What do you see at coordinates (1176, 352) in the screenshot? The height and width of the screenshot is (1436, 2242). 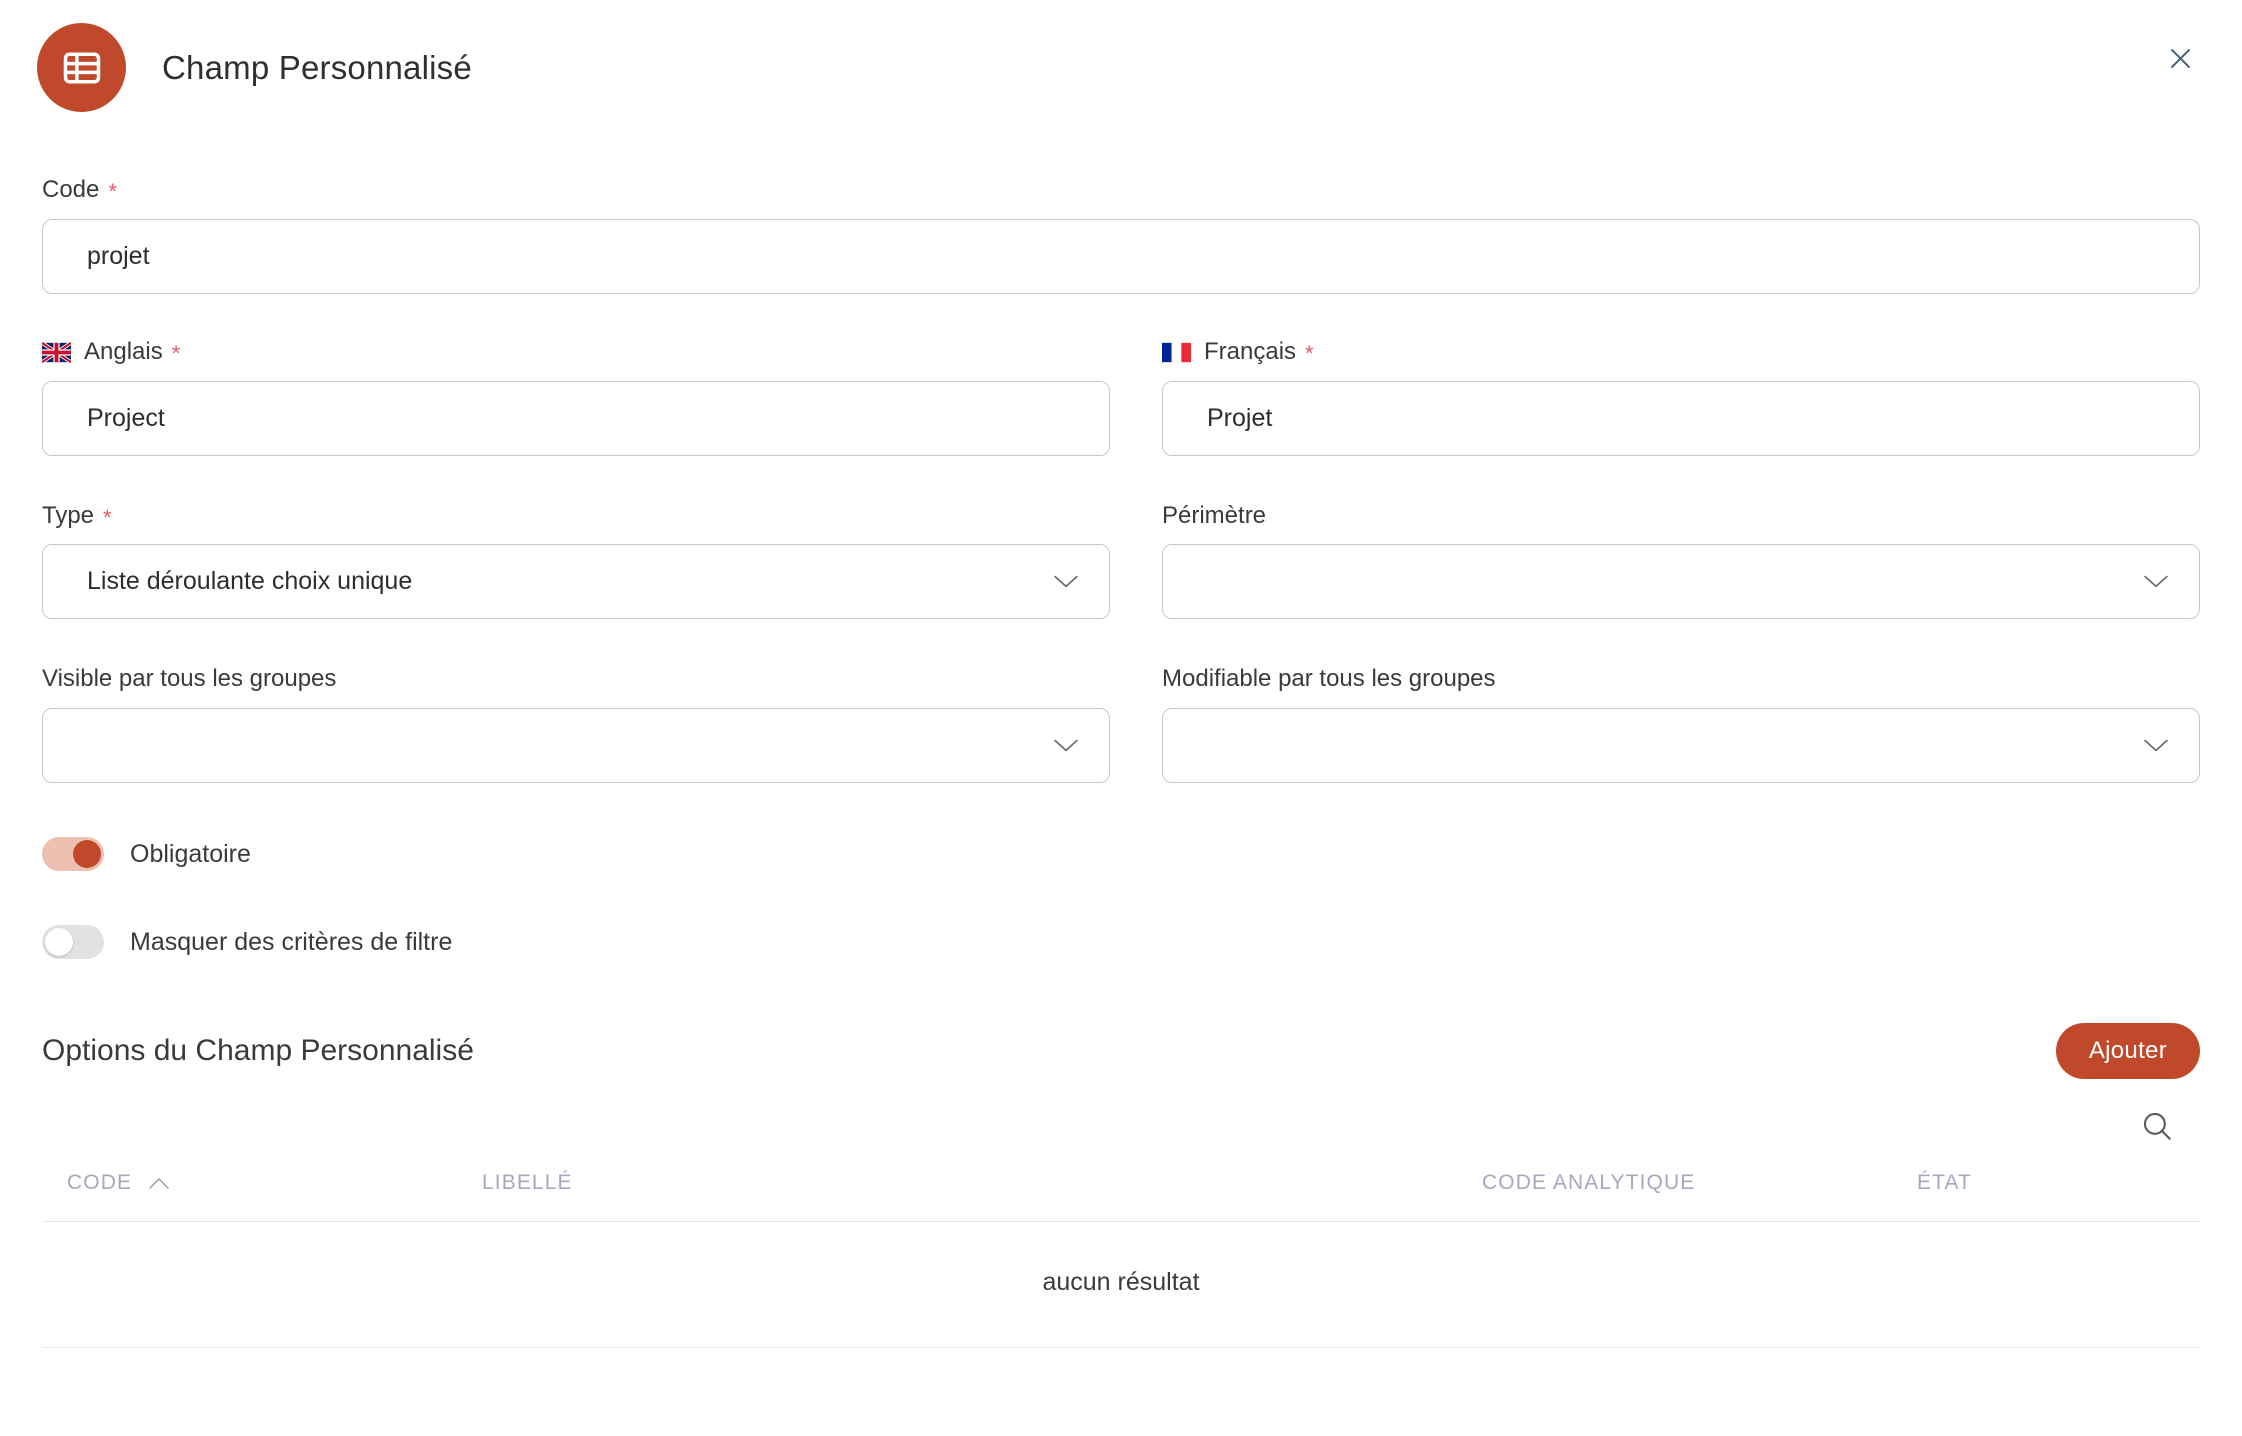 I see `fr-flag-icon` at bounding box center [1176, 352].